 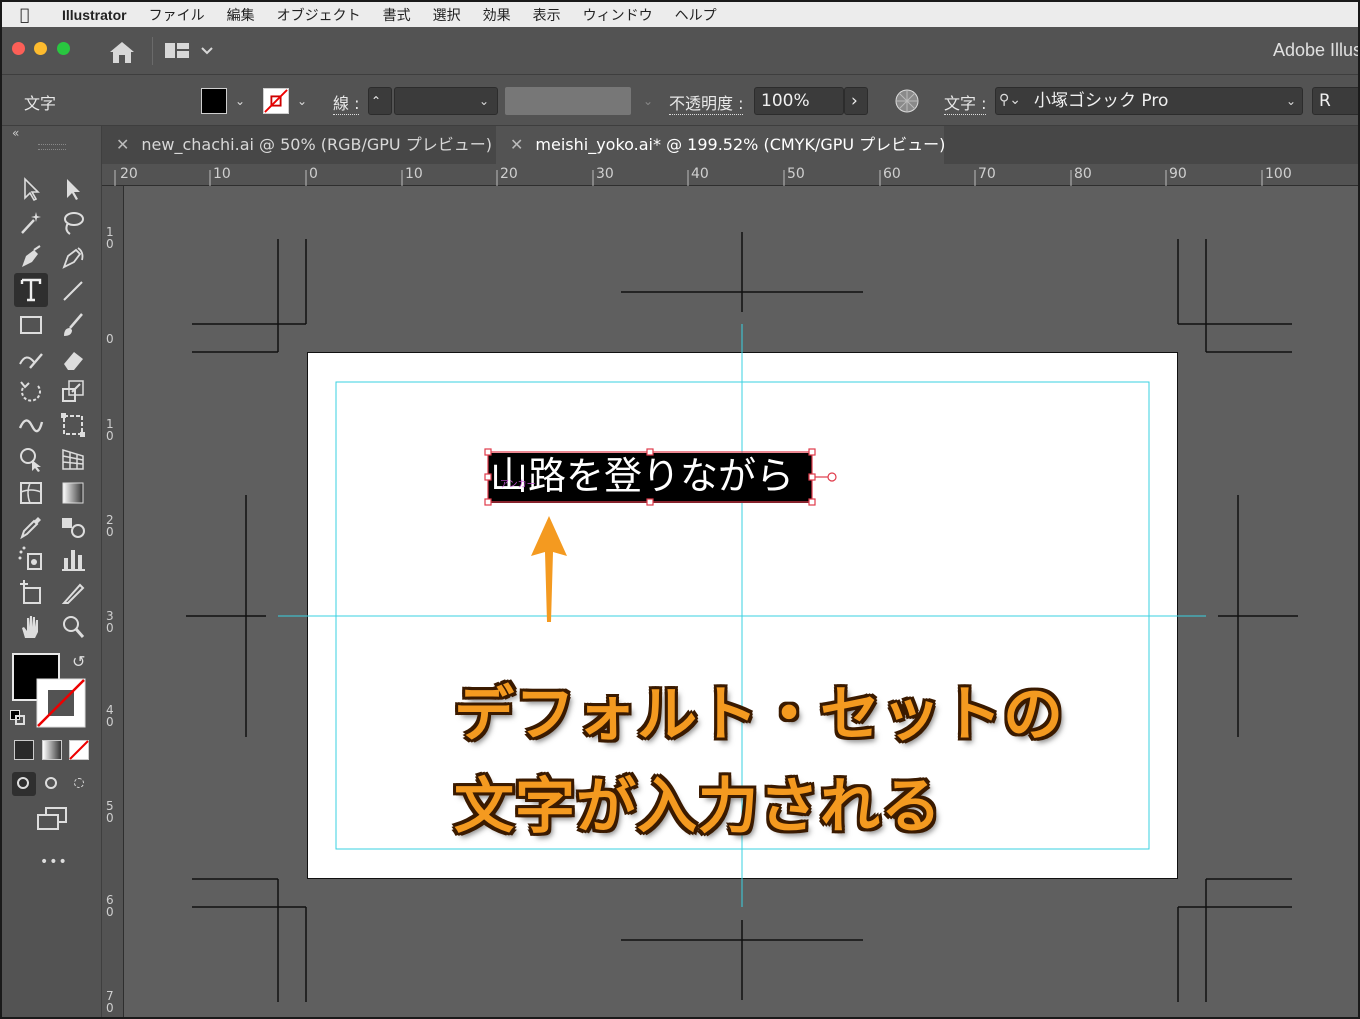 What do you see at coordinates (1083, 174) in the screenshot?
I see `ruler-label: 80` at bounding box center [1083, 174].